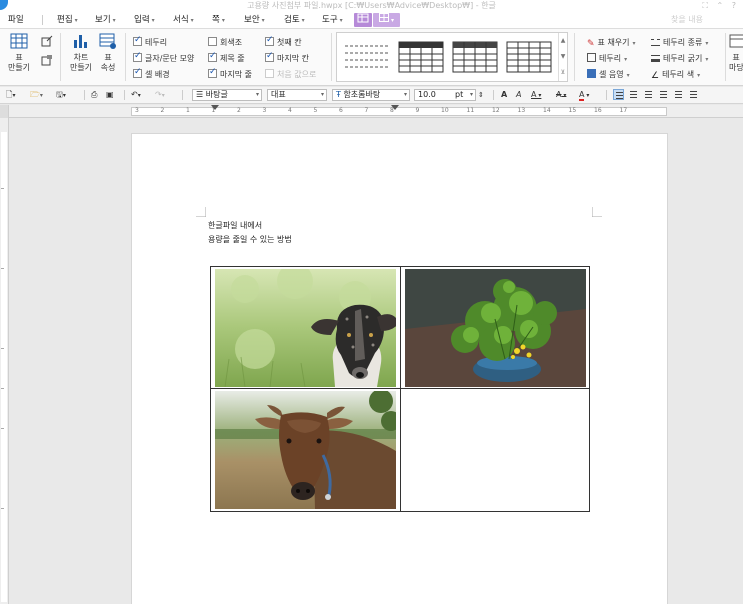 This screenshot has width=743, height=604. What do you see at coordinates (678, 94) in the screenshot?
I see `align-distribute-button` at bounding box center [678, 94].